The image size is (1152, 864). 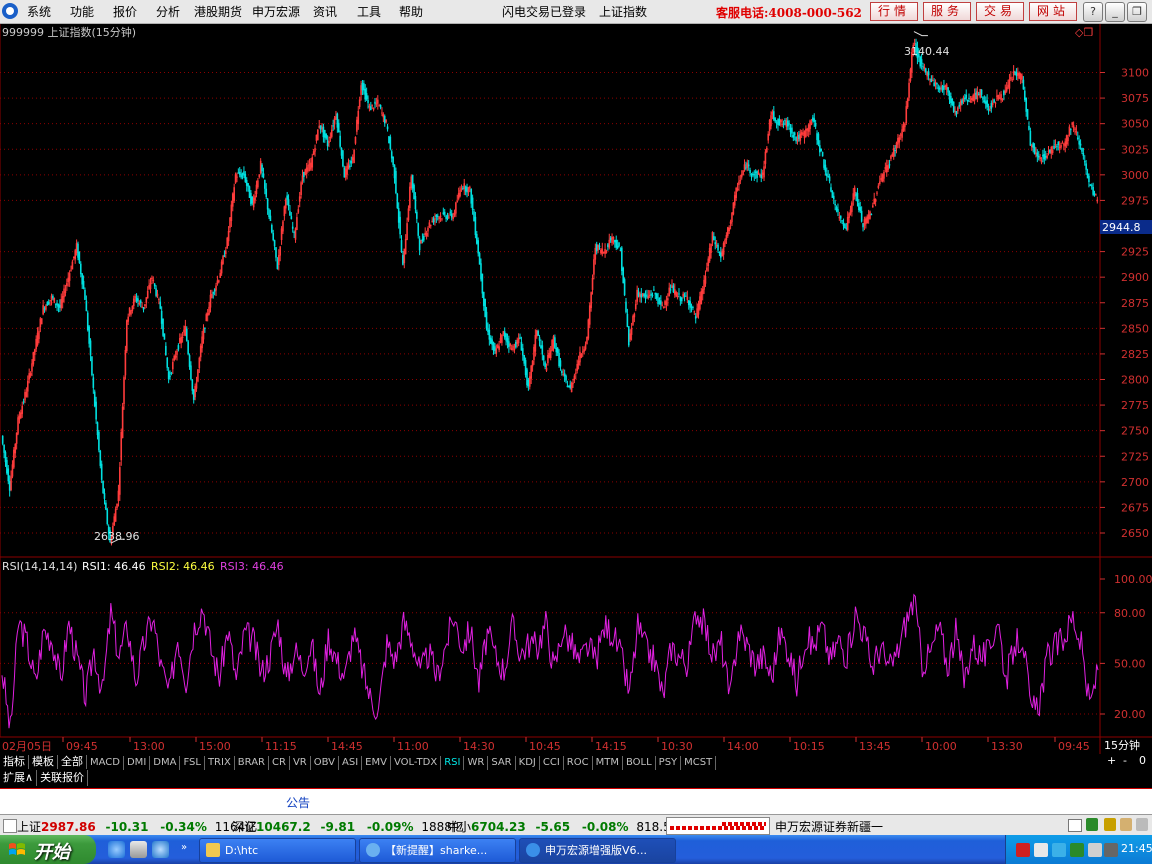 I want to click on browser-icon, so click(x=160, y=849).